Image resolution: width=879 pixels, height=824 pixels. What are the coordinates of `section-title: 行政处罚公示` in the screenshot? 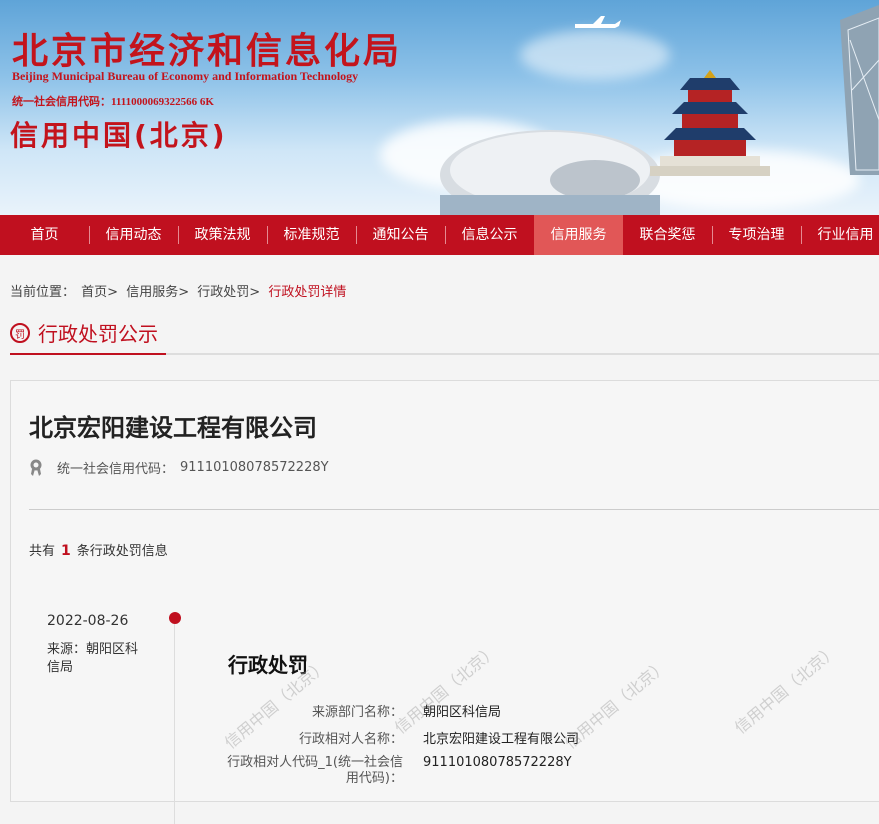 It's located at (98, 334).